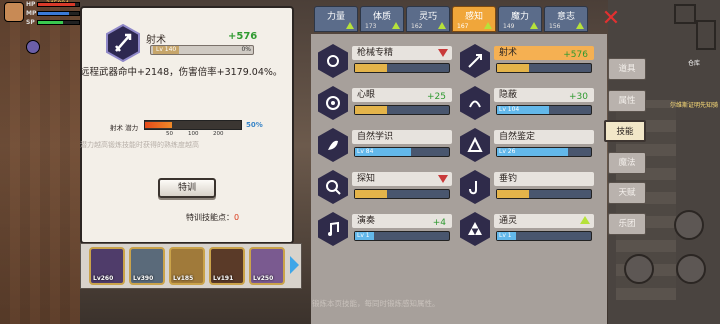  I want to click on side-tab-items: 道具, so click(627, 69).